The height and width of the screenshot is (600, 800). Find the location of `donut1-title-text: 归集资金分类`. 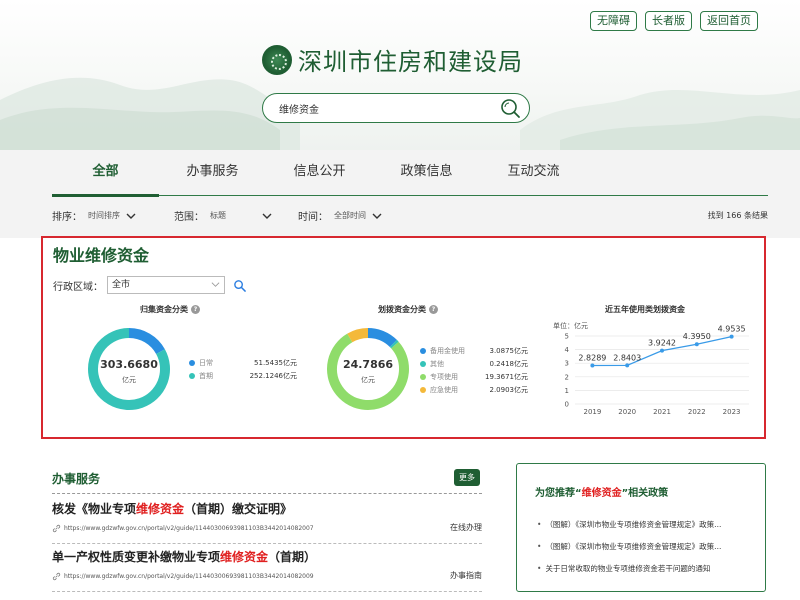

donut1-title-text: 归集资金分类 is located at coordinates (164, 309).